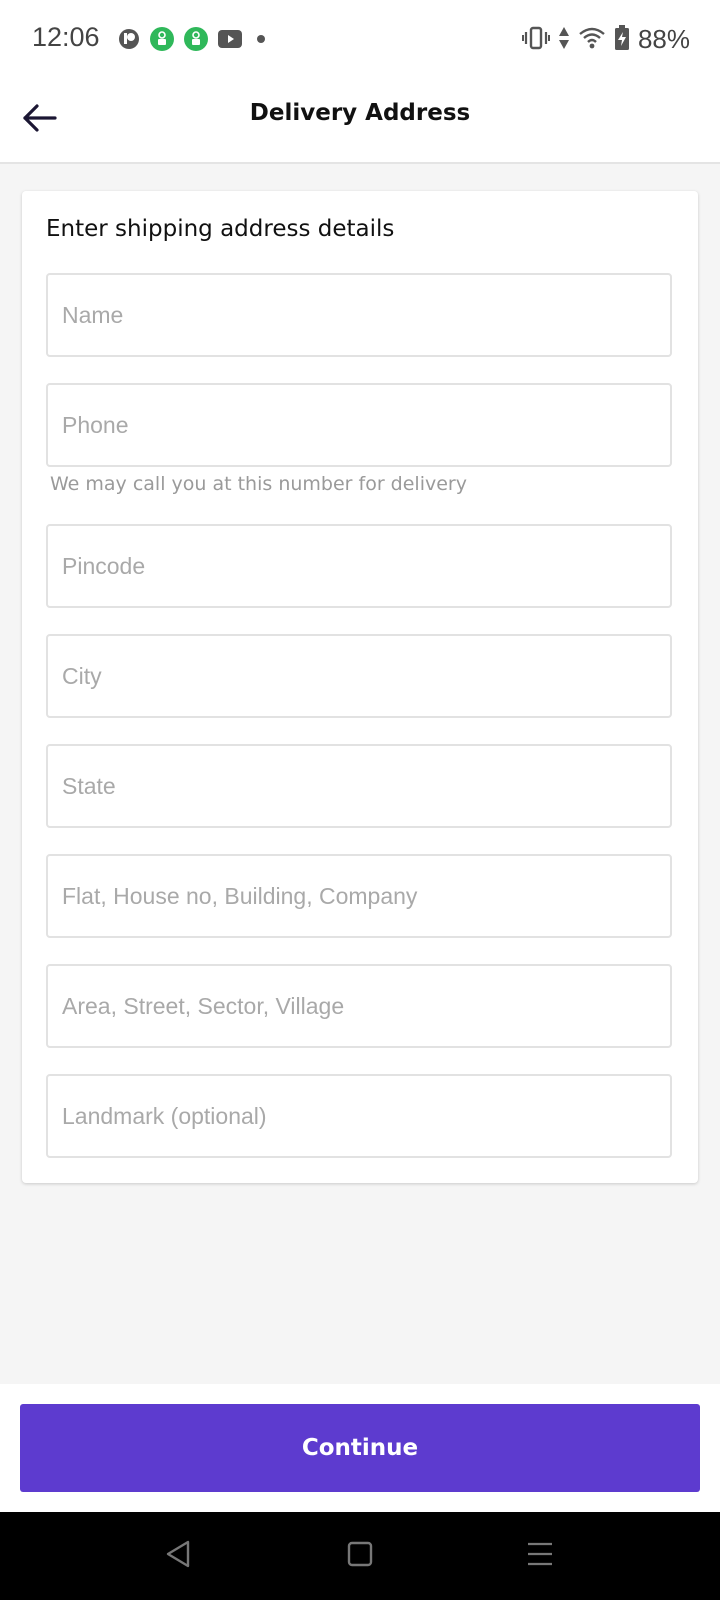 This screenshot has width=720, height=1600. Describe the element at coordinates (360, 40) in the screenshot. I see `status-bar: 12:06 88%` at that location.